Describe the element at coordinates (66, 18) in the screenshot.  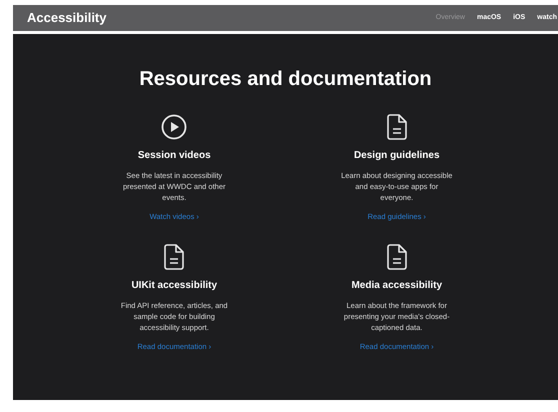
I see `site-title: Accessibility` at that location.